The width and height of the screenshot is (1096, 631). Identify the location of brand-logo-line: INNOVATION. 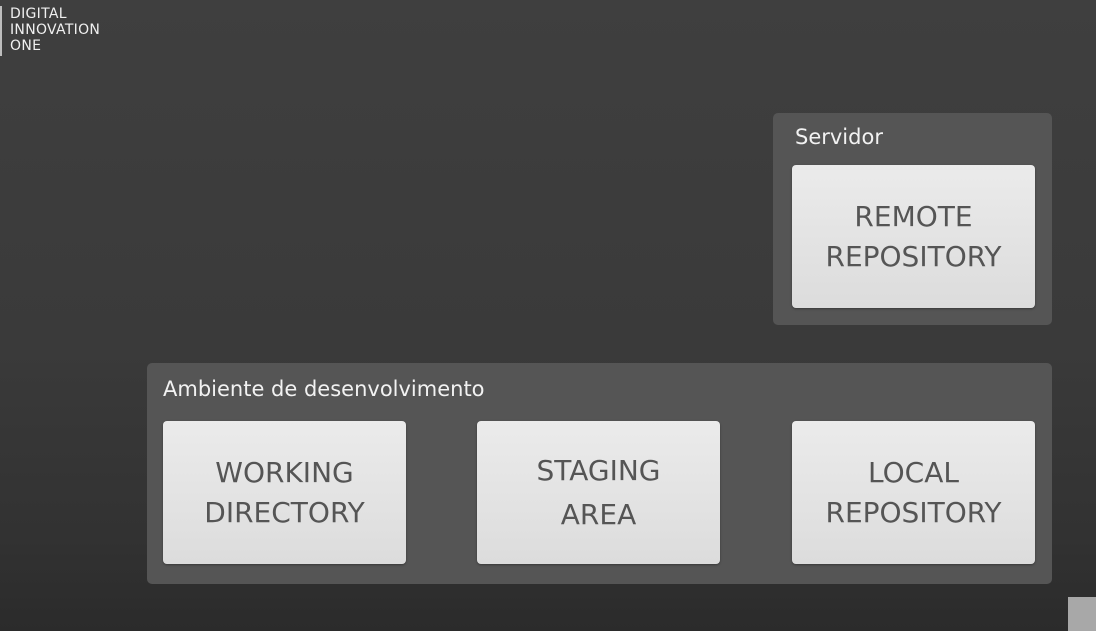
(55, 30).